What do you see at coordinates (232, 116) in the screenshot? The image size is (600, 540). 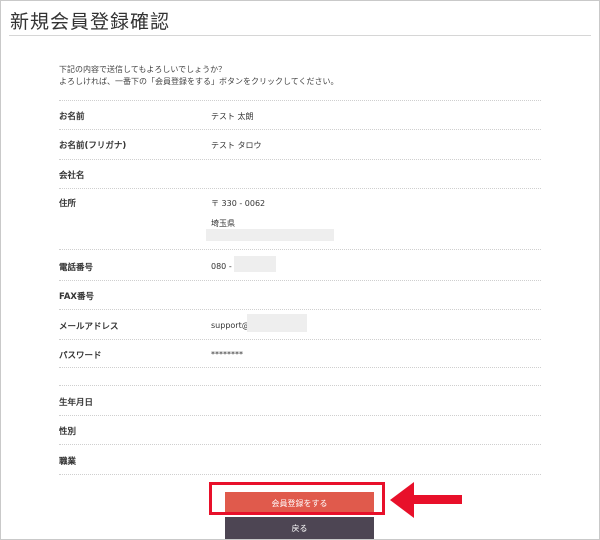 I see `name-value: テスト 太朗` at bounding box center [232, 116].